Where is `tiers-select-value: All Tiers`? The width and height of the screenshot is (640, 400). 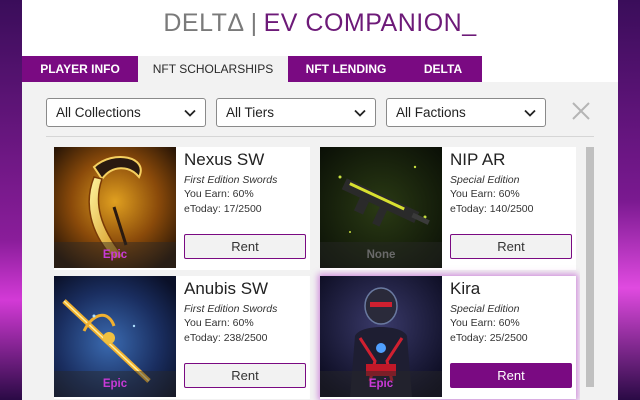 tiers-select-value: All Tiers is located at coordinates (250, 112).